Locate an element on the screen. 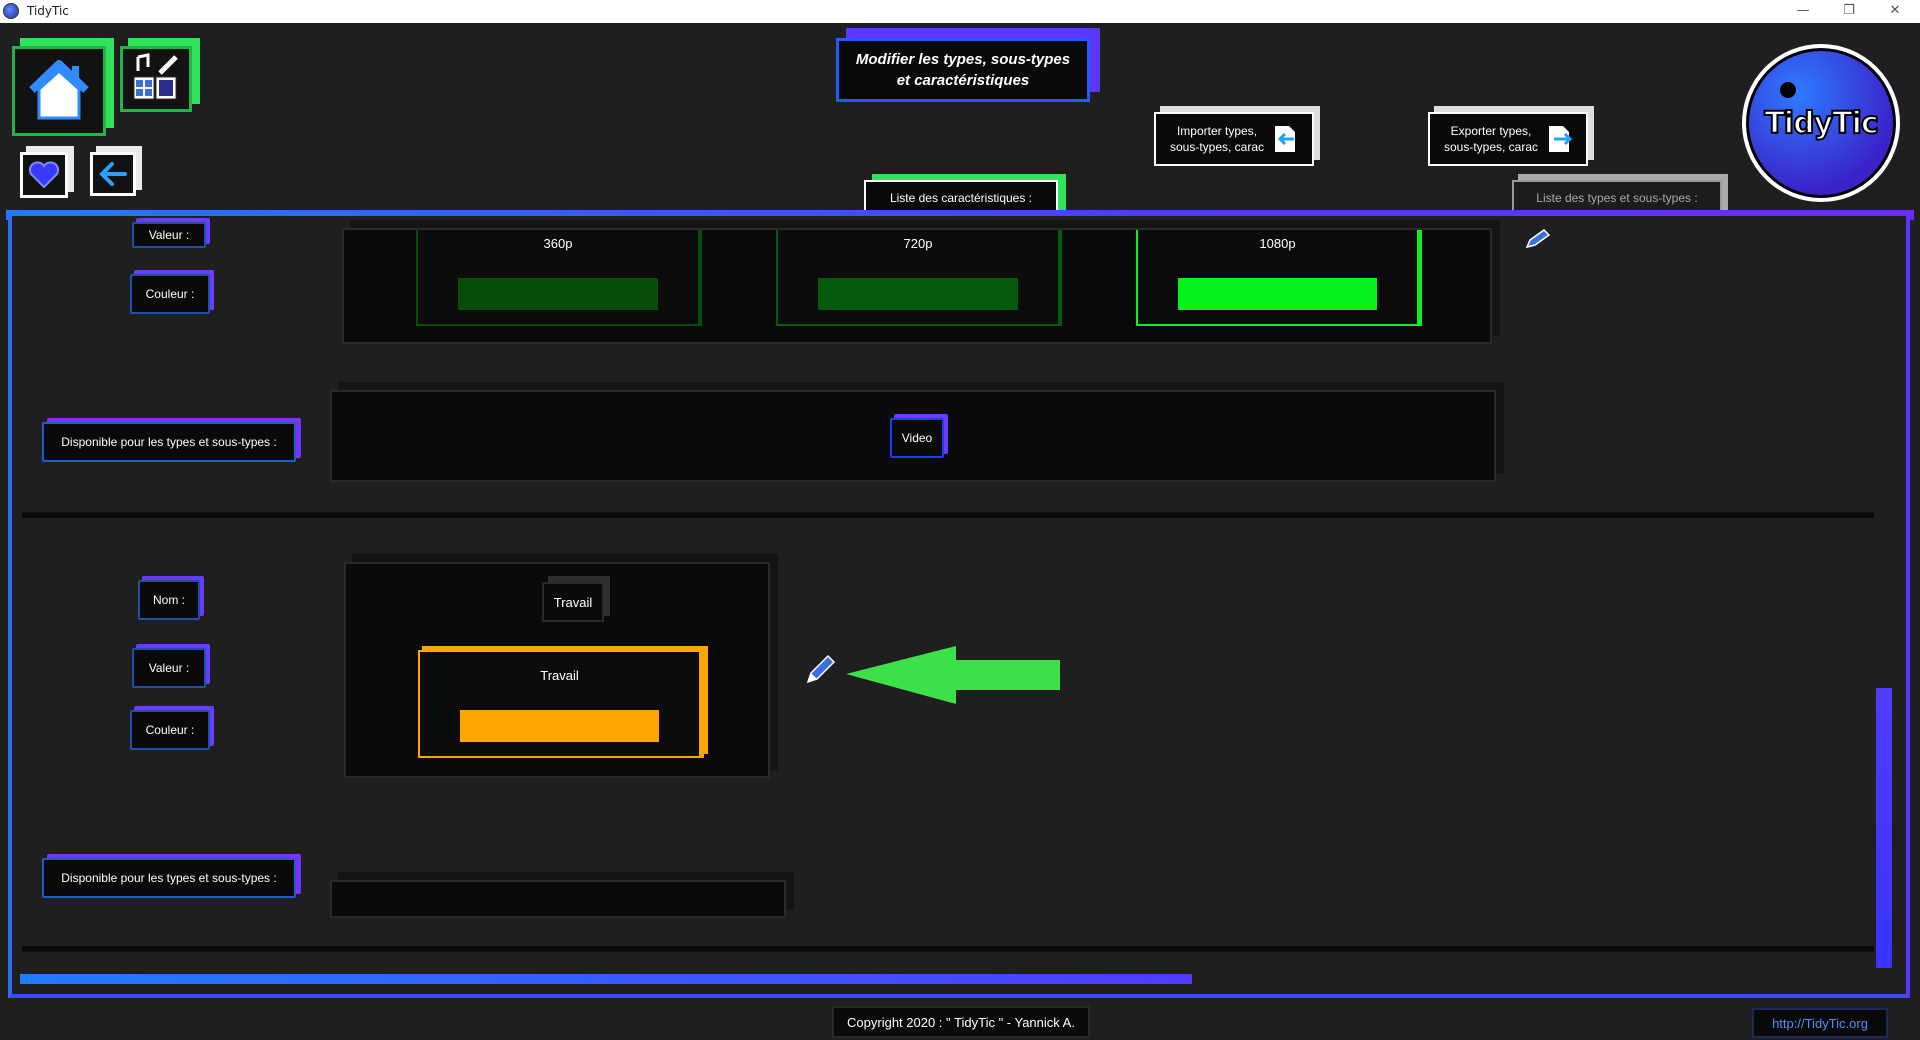  available-types-container is located at coordinates (558, 899).